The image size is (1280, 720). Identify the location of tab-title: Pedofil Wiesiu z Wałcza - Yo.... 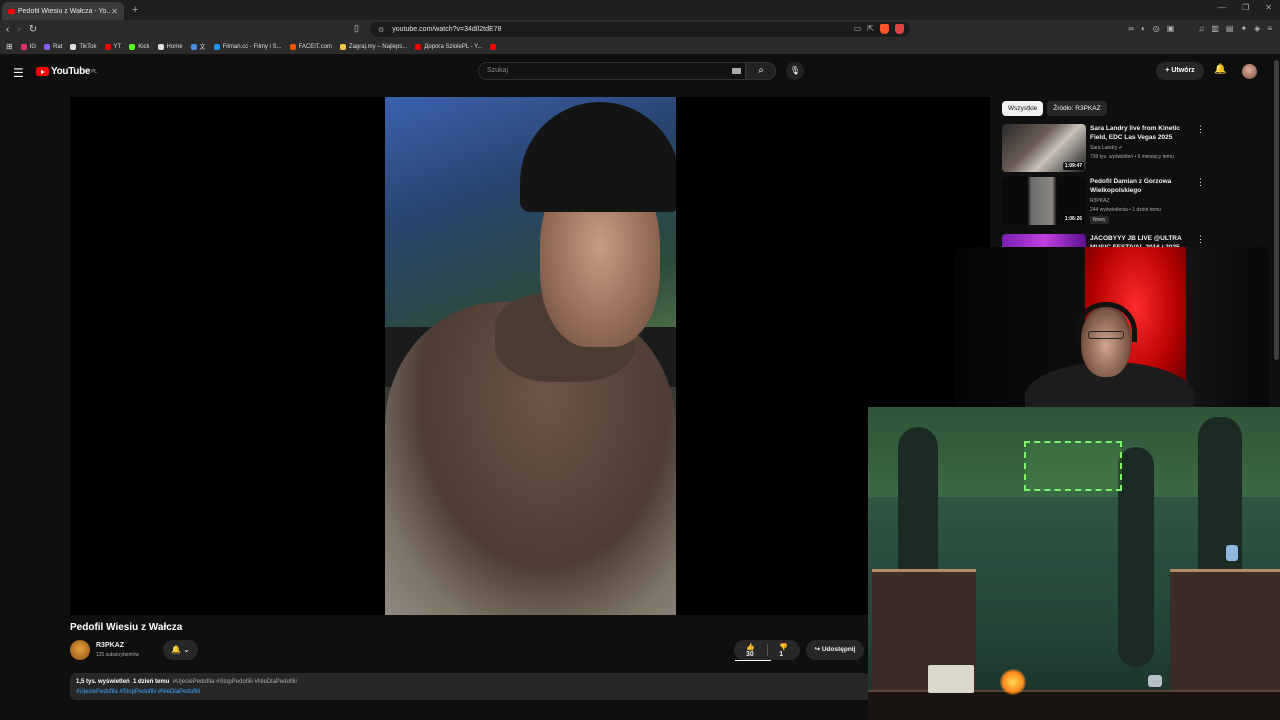
(65, 11).